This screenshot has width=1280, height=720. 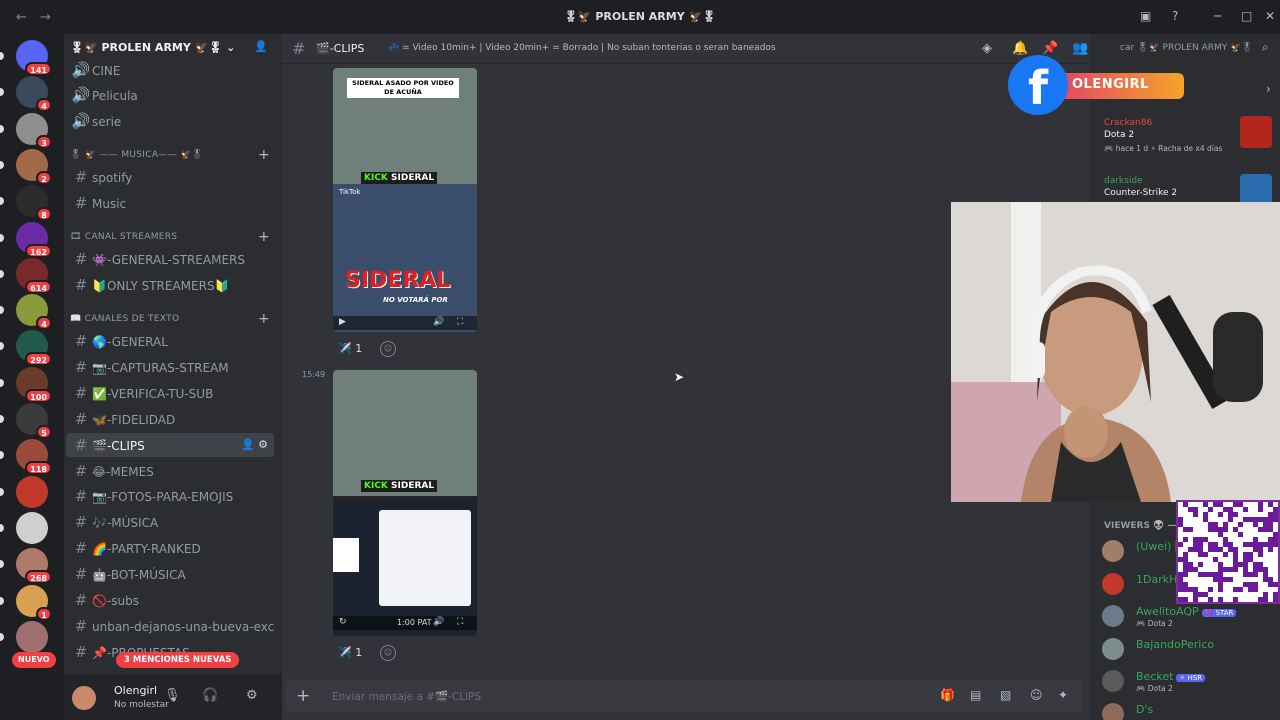 What do you see at coordinates (81, 651) in the screenshot?
I see `hash-icon: #` at bounding box center [81, 651].